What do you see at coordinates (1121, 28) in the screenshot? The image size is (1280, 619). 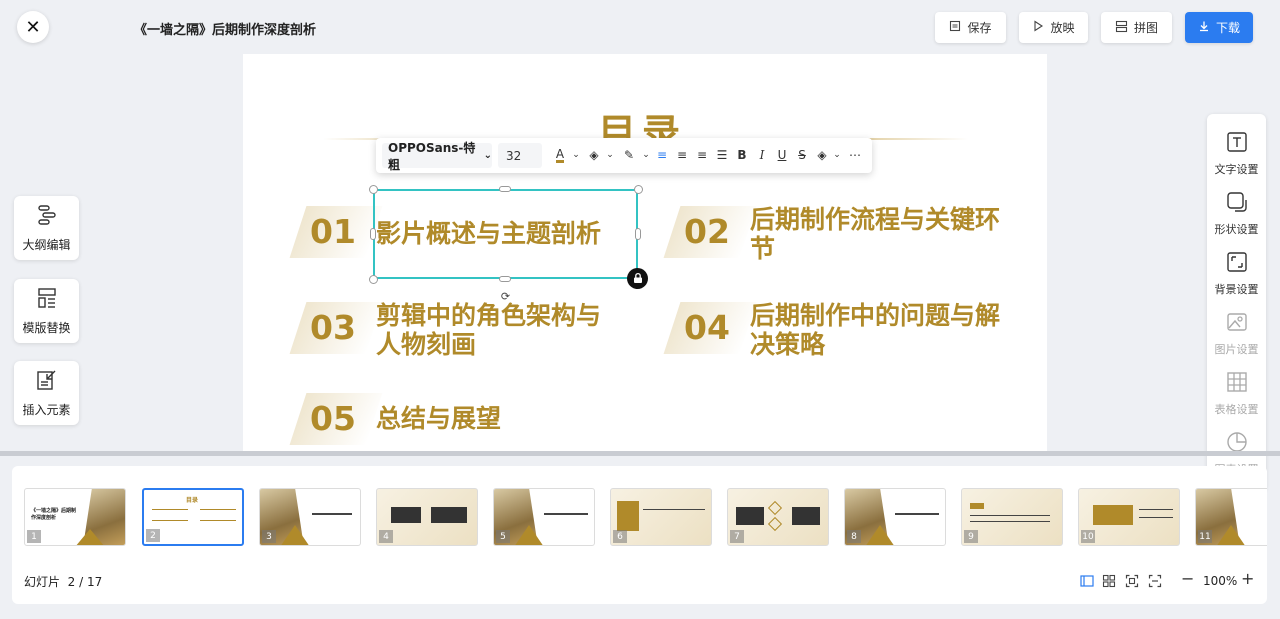 I see `collage-icon` at bounding box center [1121, 28].